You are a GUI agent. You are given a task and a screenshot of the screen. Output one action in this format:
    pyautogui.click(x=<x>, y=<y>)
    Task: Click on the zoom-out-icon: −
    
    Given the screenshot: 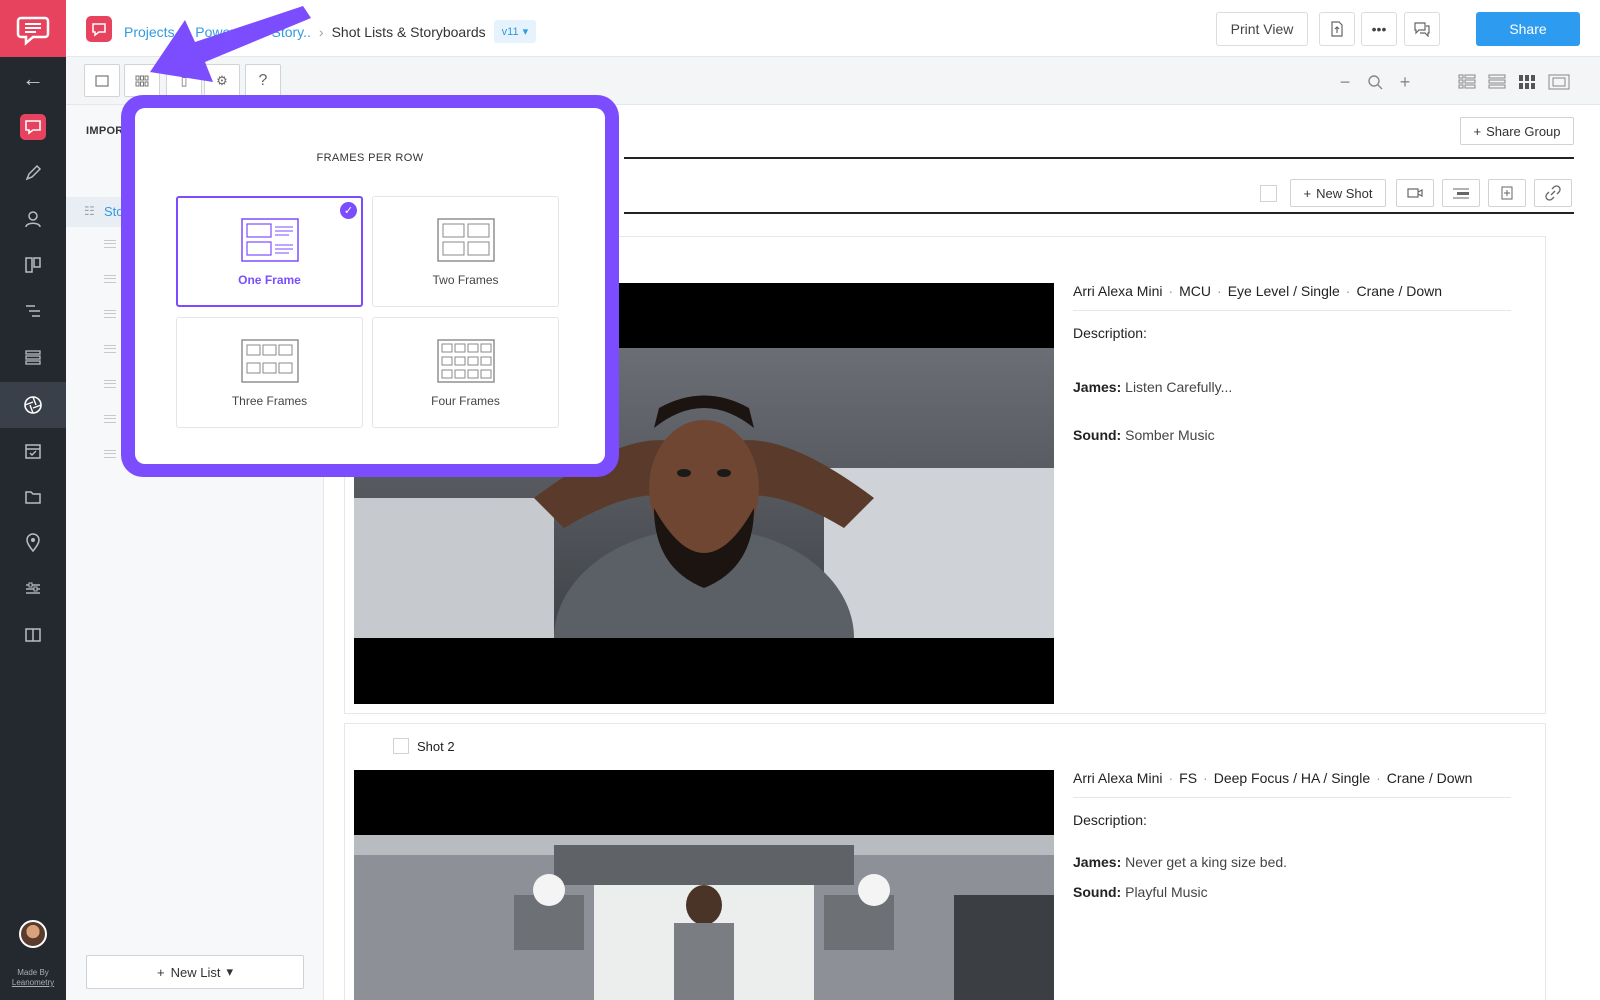 What is the action you would take?
    pyautogui.click(x=1345, y=82)
    